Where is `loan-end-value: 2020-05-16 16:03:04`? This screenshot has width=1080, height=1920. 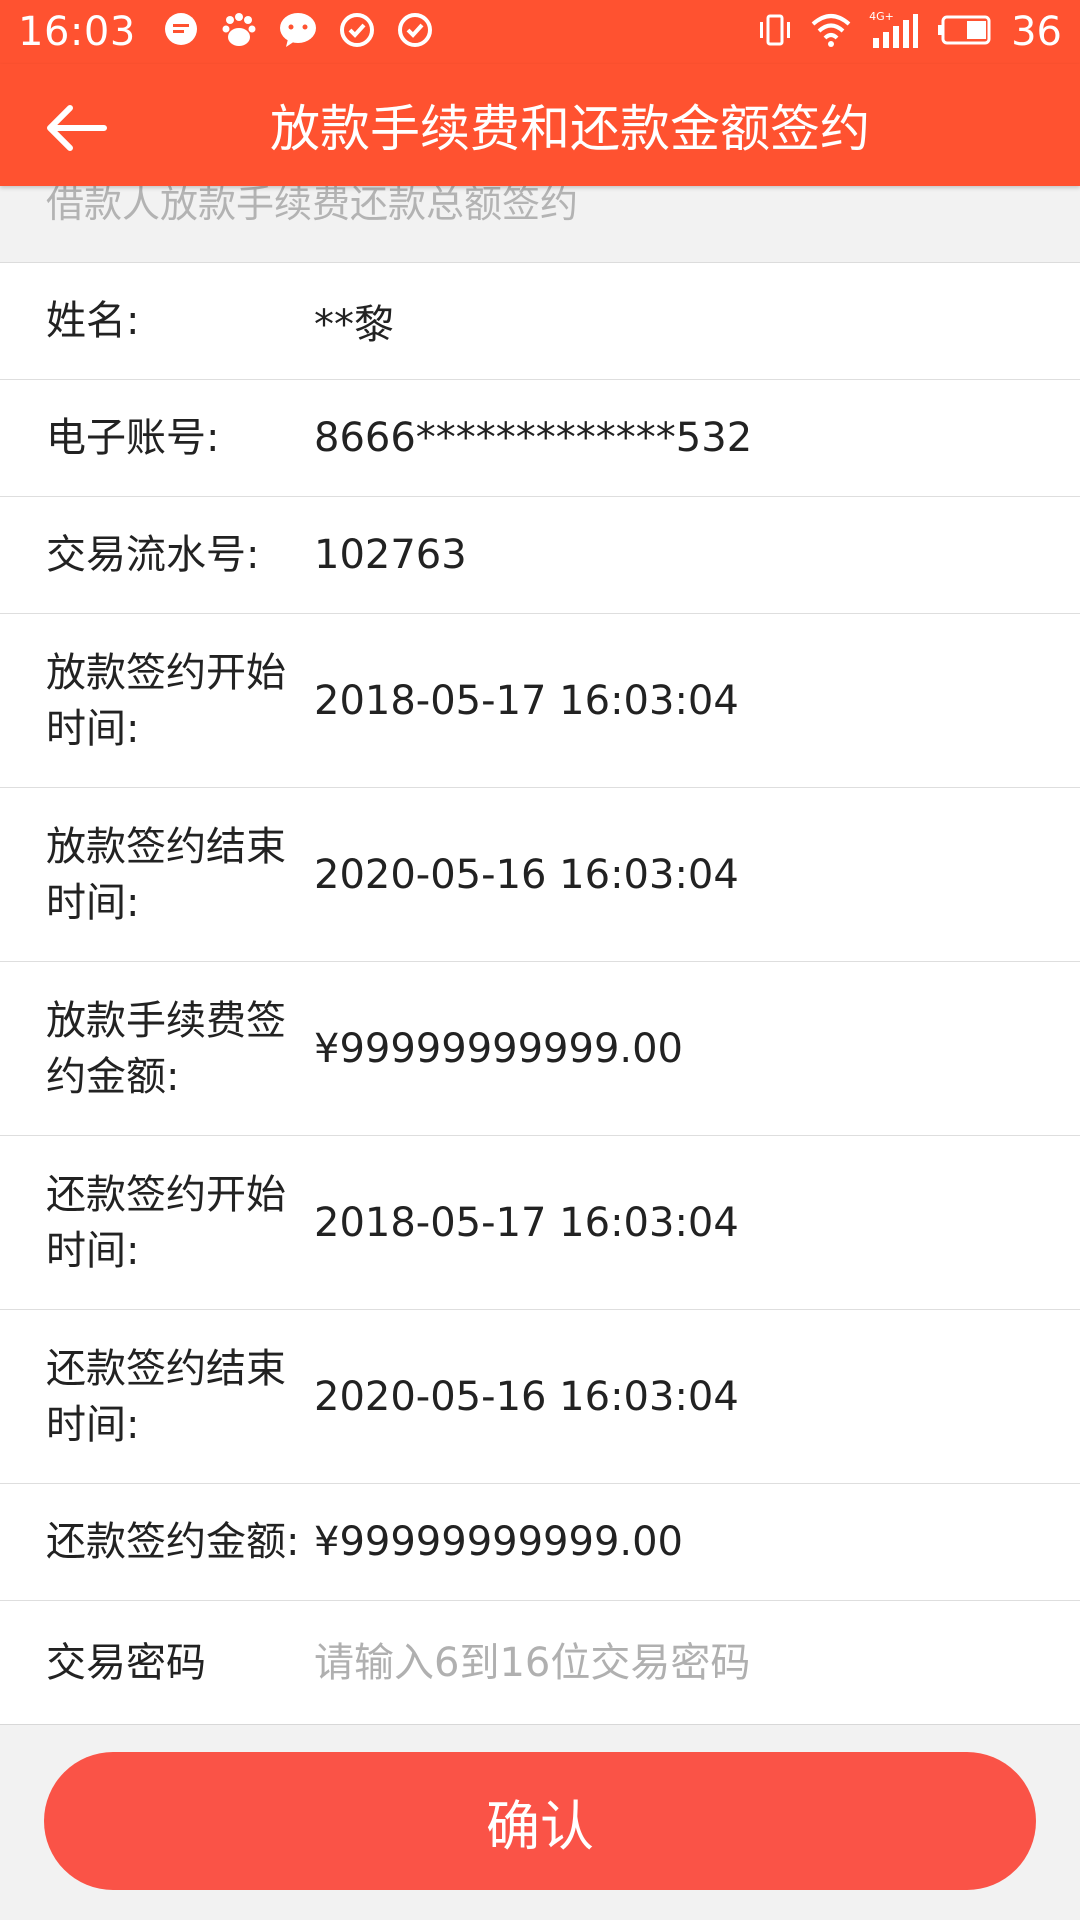
loan-end-value: 2020-05-16 16:03:04 is located at coordinates (526, 874).